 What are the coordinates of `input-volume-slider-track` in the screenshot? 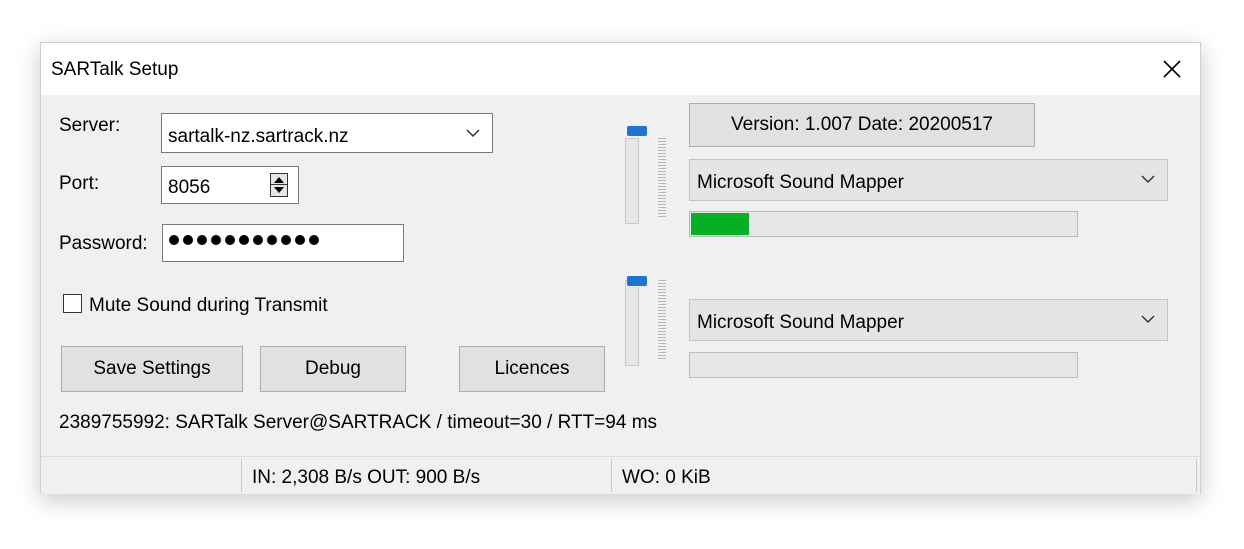 It's located at (632, 323).